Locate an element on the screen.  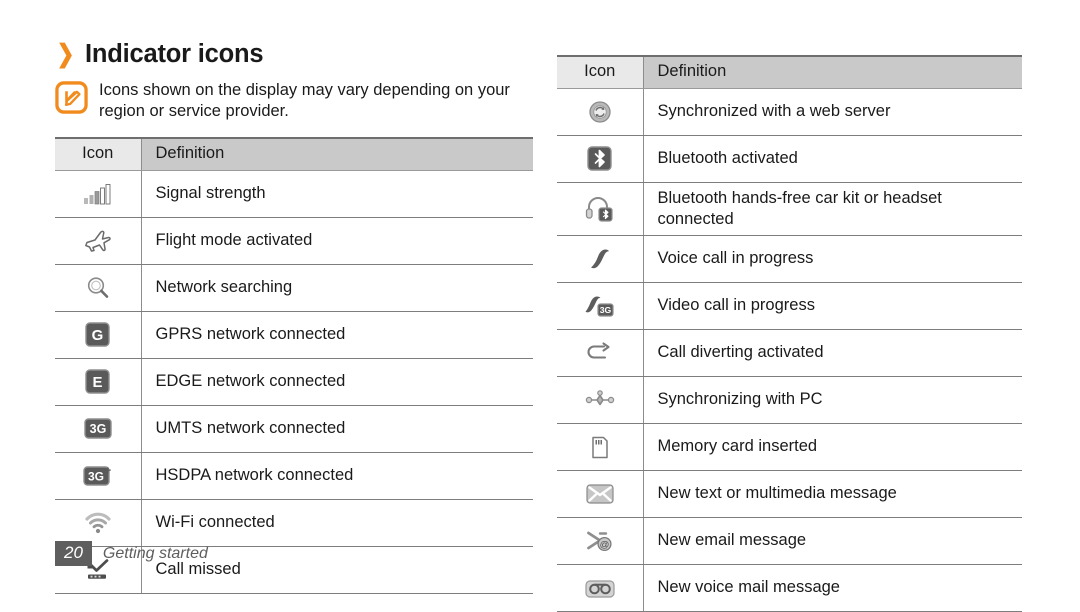
table-row: New text or multimedia message is located at coordinates (789, 494).